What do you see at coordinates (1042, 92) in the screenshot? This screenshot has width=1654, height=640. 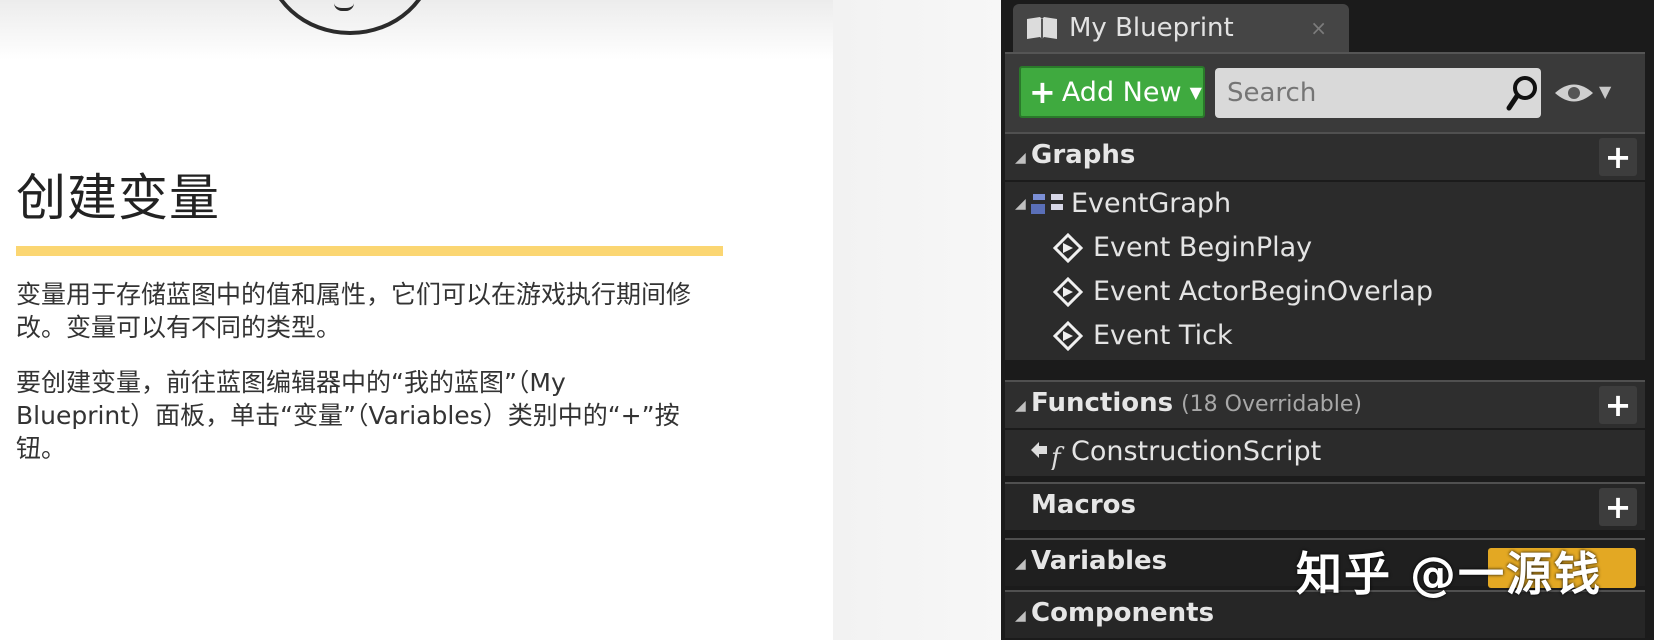 I see `plus-icon: +` at bounding box center [1042, 92].